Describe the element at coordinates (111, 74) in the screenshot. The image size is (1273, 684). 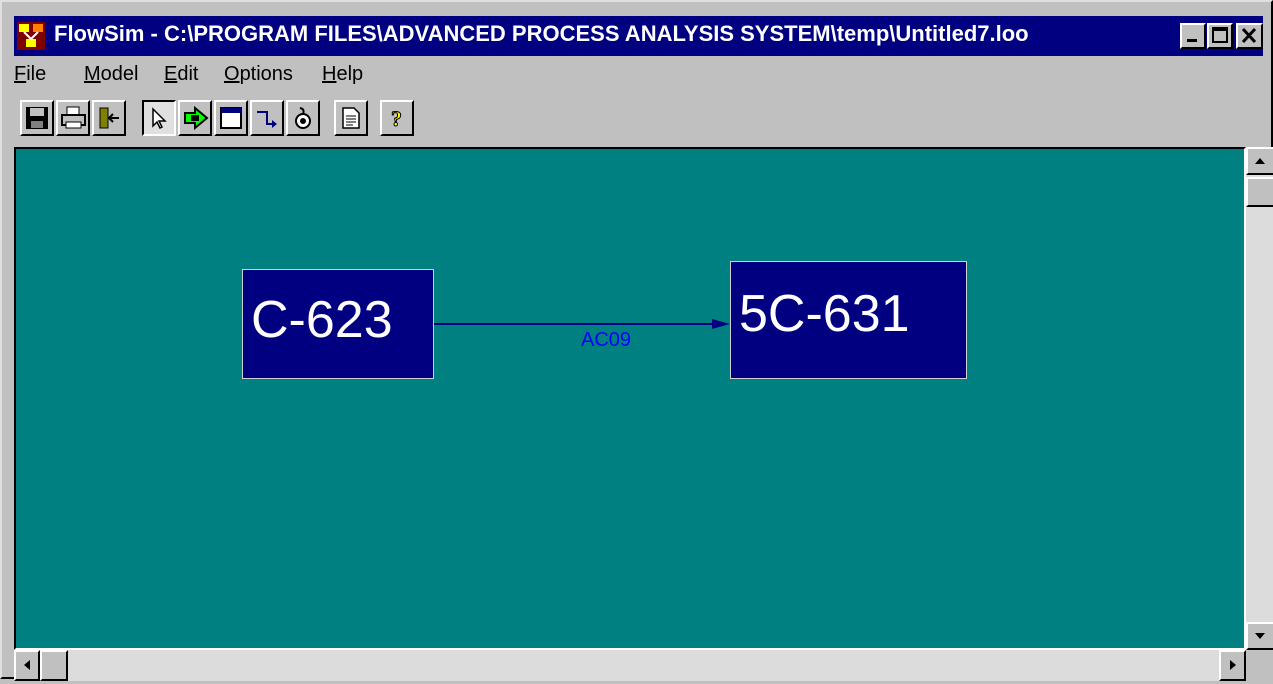
I see `menu-model: Model` at that location.